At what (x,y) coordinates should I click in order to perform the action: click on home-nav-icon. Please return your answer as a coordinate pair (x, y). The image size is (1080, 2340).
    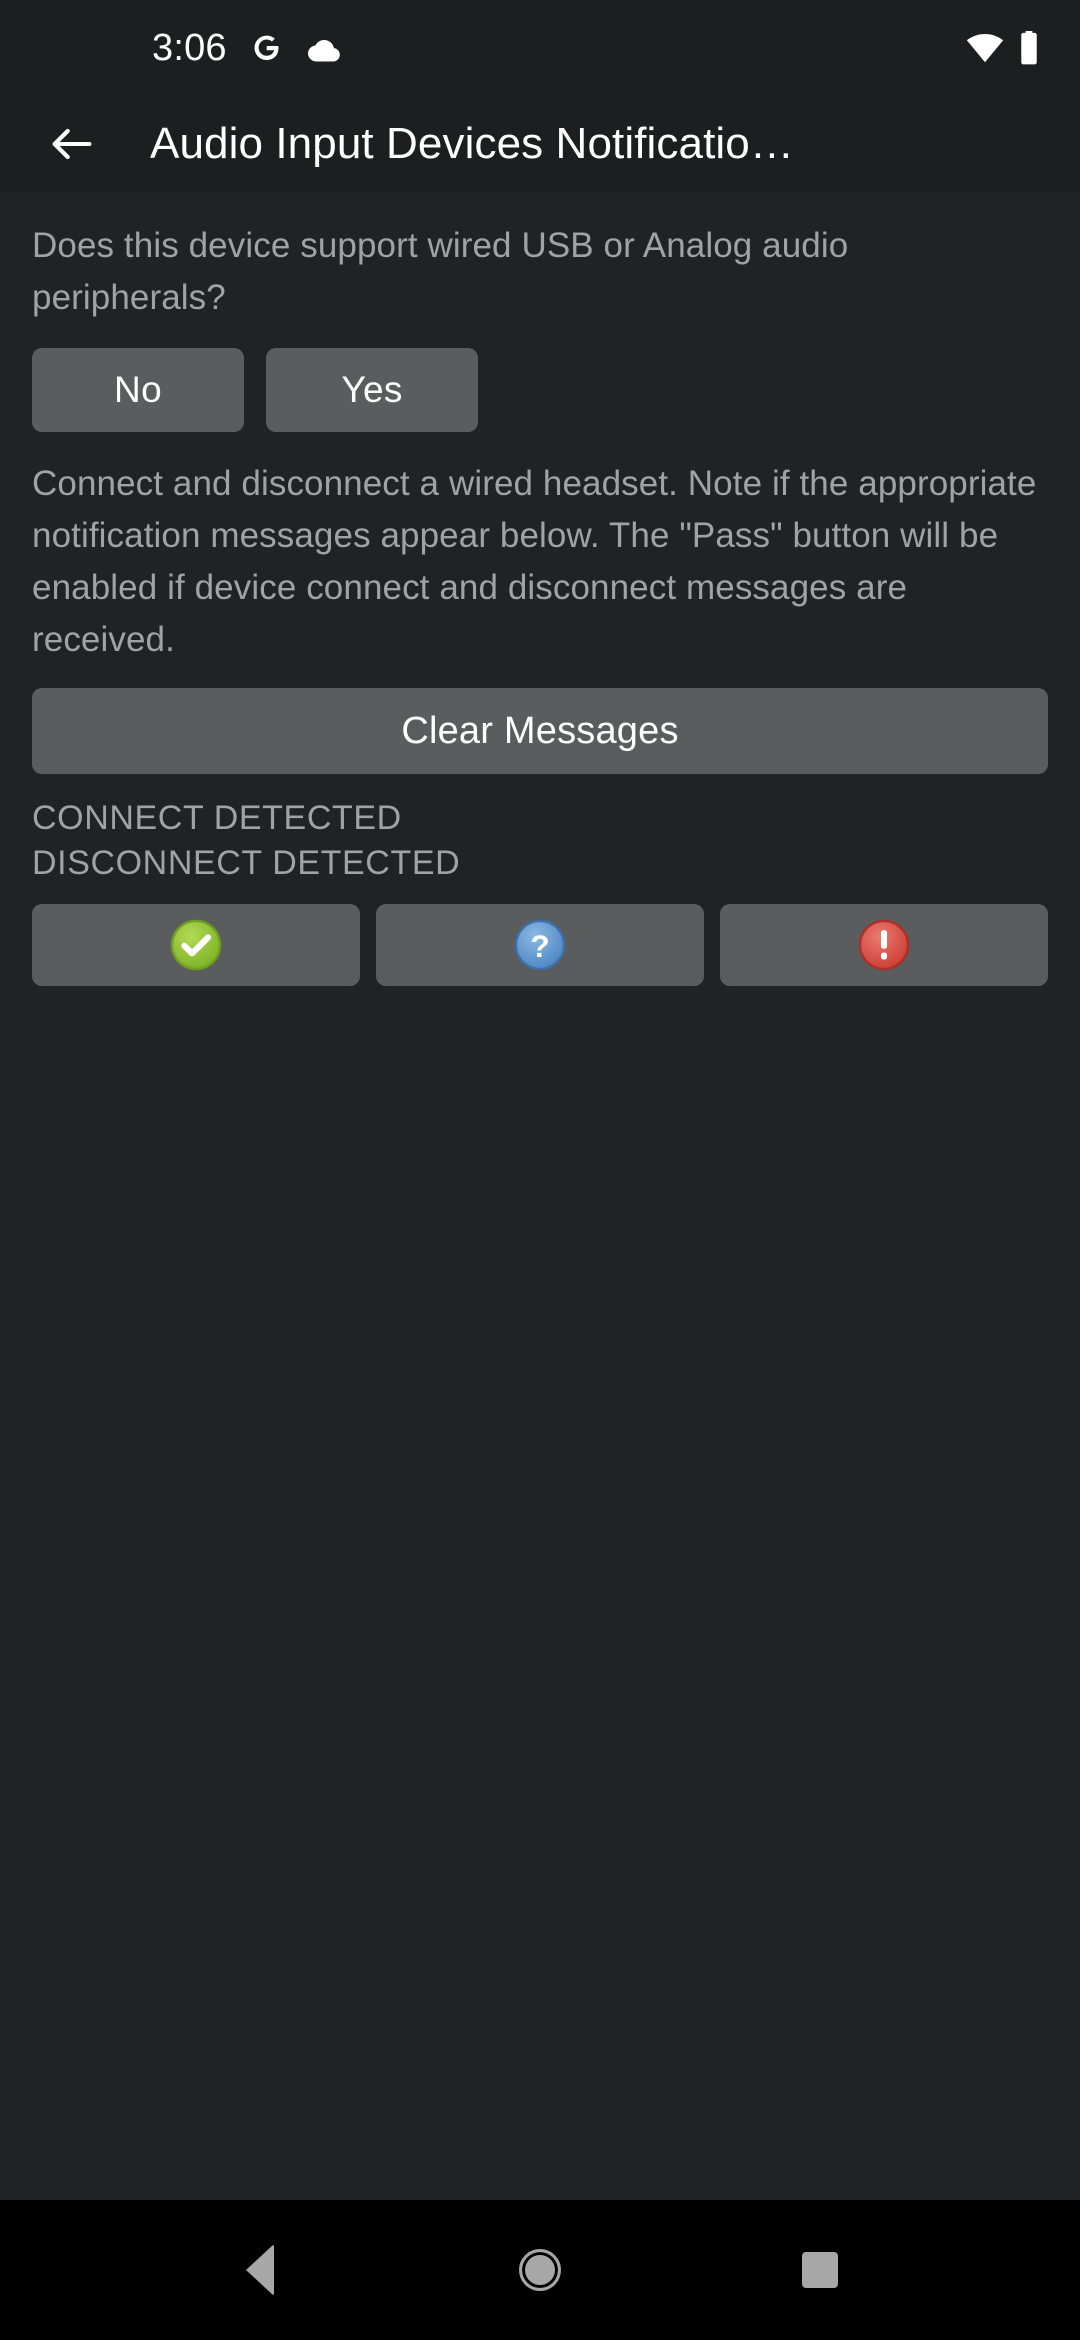
    Looking at the image, I should click on (540, 2270).